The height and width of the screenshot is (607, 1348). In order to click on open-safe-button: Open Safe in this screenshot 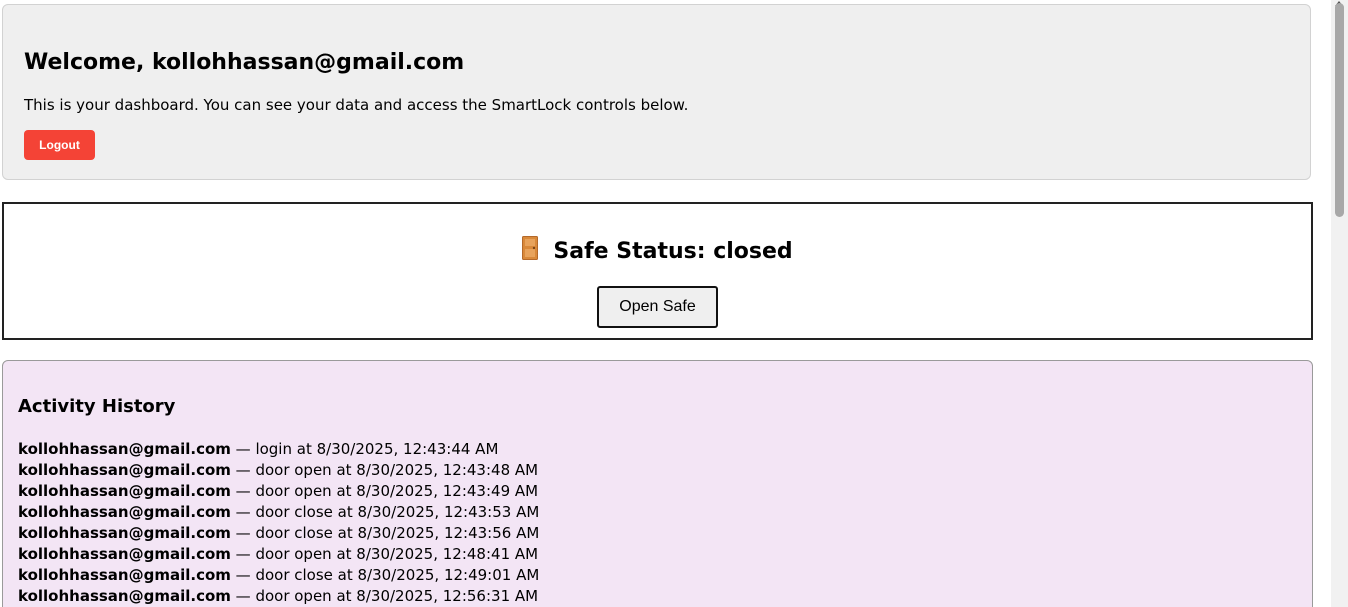, I will do `click(657, 307)`.